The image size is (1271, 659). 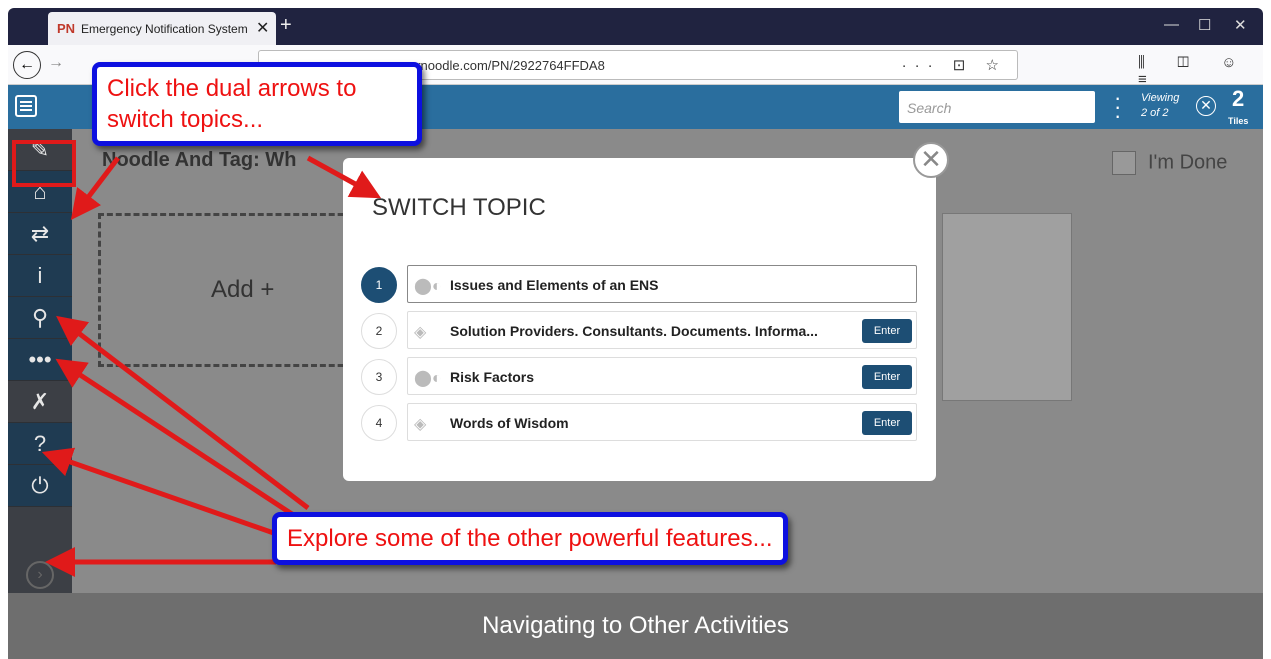 What do you see at coordinates (95, 188) in the screenshot?
I see `arrow-to-switch` at bounding box center [95, 188].